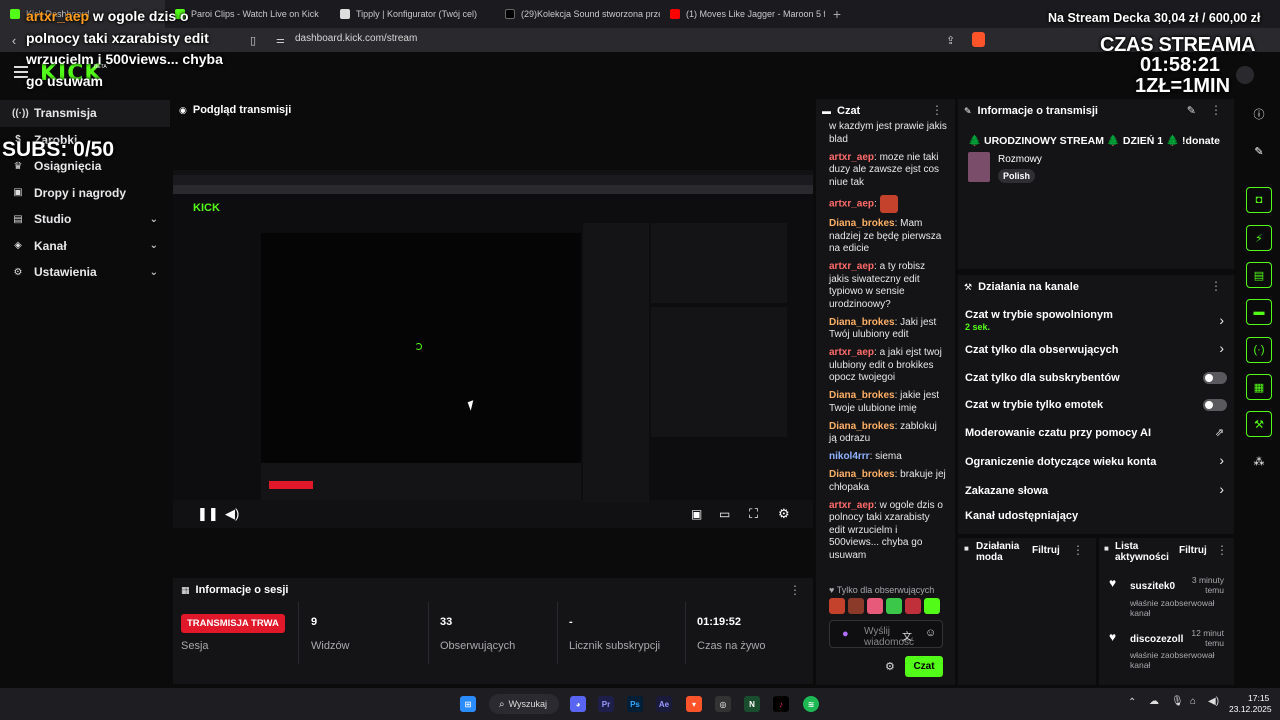 This screenshot has height=720, width=1280. I want to click on pip-icon: ▣, so click(696, 514).